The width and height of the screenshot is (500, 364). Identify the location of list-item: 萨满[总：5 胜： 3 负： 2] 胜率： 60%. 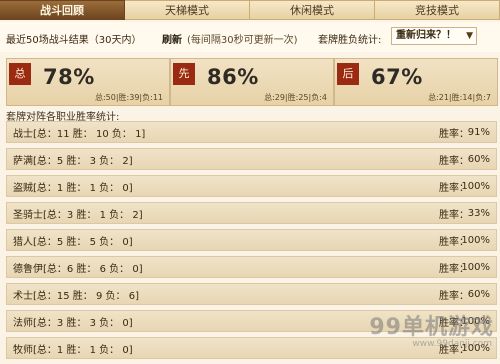
(251, 159).